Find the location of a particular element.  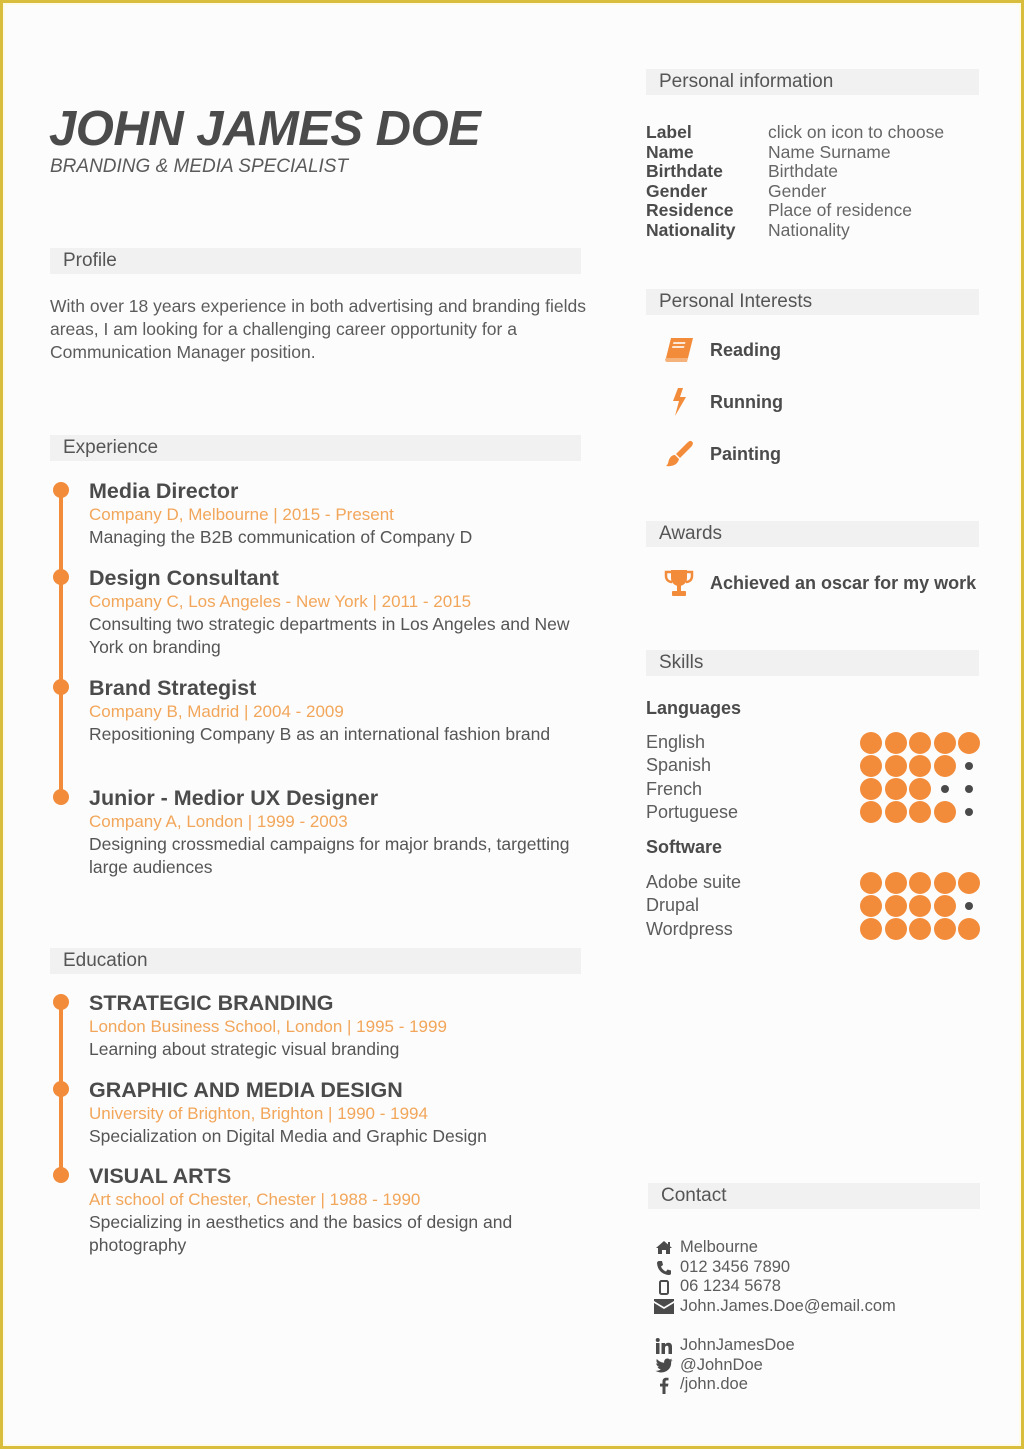

info-value: click on icon to choose is located at coordinates (856, 132).